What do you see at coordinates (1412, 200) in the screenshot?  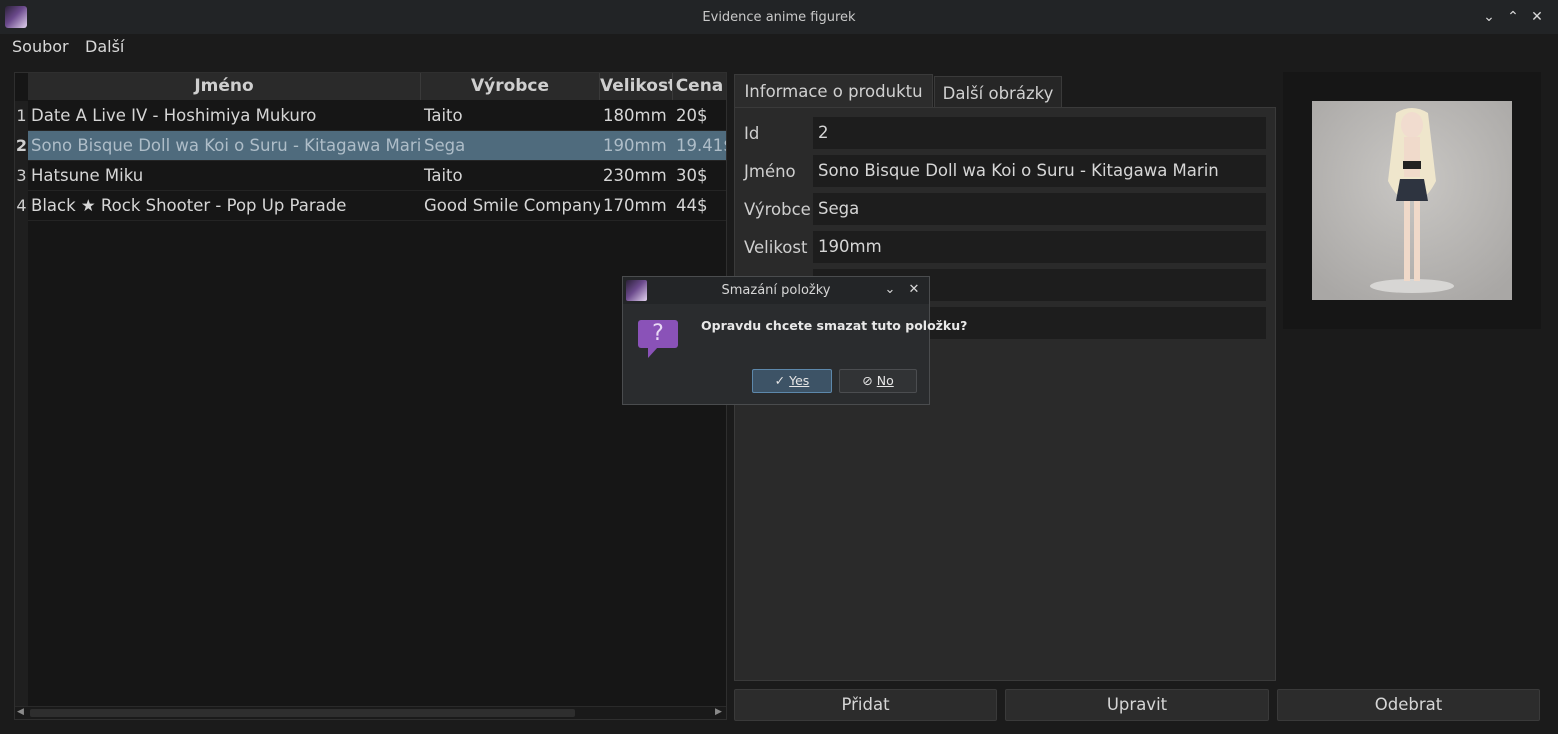 I see `product-image` at bounding box center [1412, 200].